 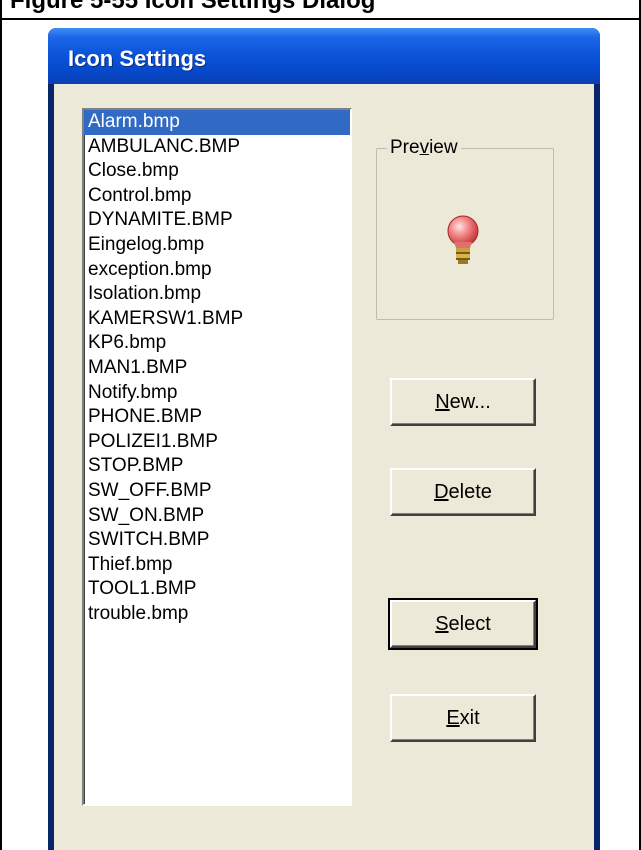 What do you see at coordinates (217, 171) in the screenshot?
I see `list-item: Close.bmp` at bounding box center [217, 171].